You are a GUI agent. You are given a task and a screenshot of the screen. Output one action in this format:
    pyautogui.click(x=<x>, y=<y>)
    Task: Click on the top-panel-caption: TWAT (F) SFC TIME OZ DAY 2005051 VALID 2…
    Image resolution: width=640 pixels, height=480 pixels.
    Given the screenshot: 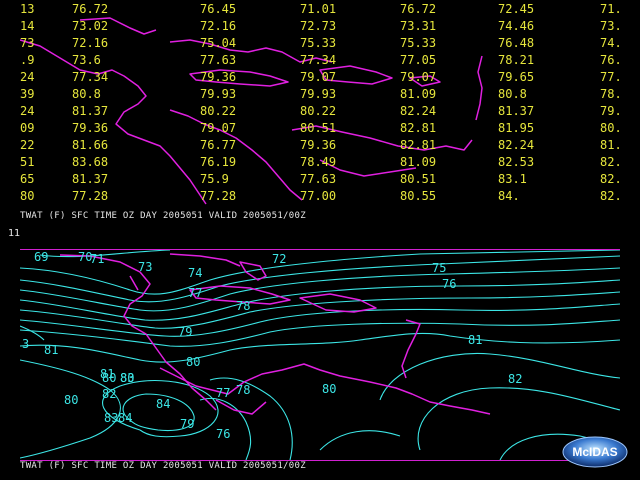 What is the action you would take?
    pyautogui.click(x=163, y=216)
    